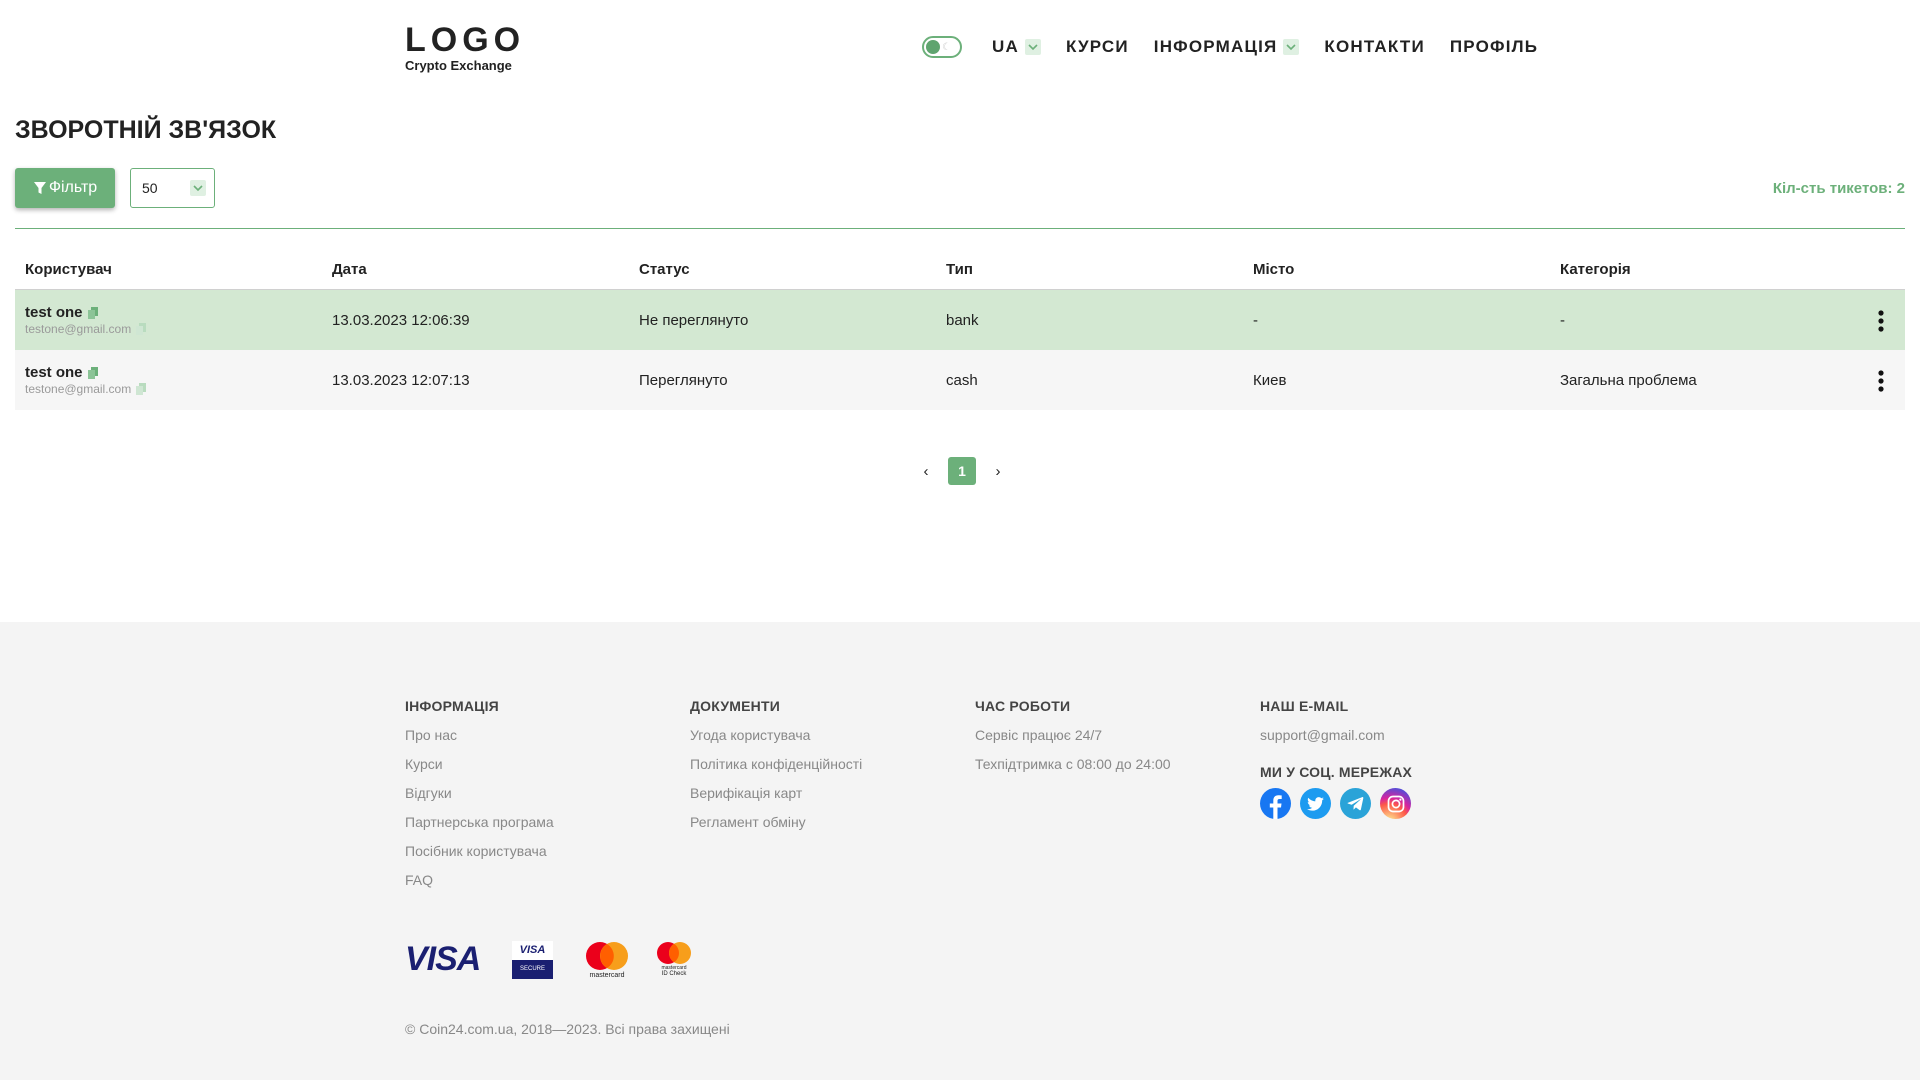 The width and height of the screenshot is (1920, 1080). I want to click on mastercard-id-check-text-2: ID Check, so click(674, 974).